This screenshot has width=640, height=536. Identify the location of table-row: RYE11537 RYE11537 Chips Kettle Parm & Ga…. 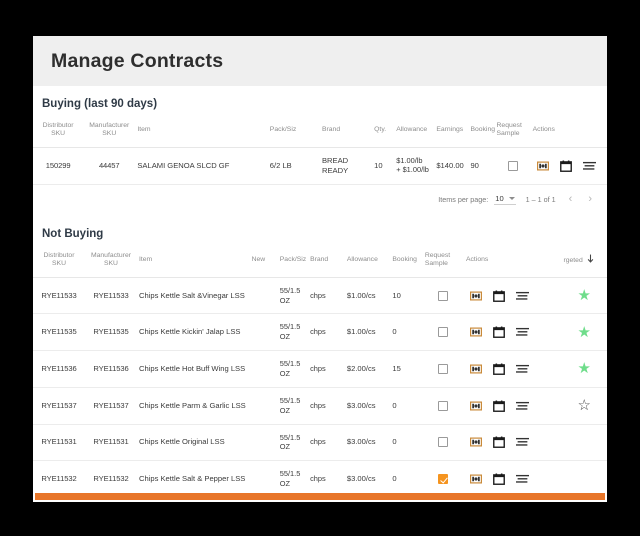
(320, 406).